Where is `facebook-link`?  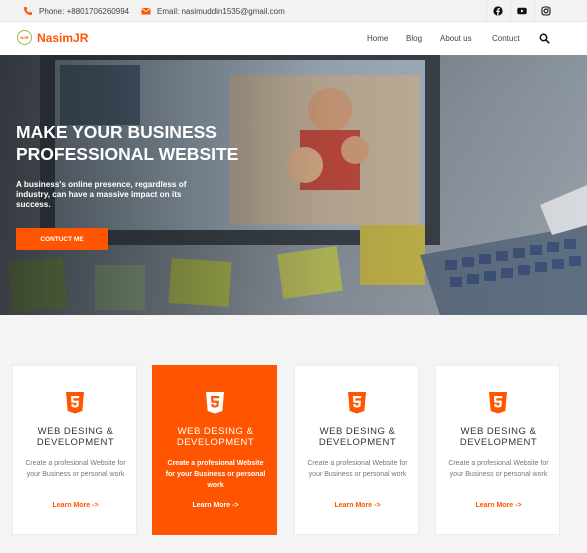 facebook-link is located at coordinates (497, 11).